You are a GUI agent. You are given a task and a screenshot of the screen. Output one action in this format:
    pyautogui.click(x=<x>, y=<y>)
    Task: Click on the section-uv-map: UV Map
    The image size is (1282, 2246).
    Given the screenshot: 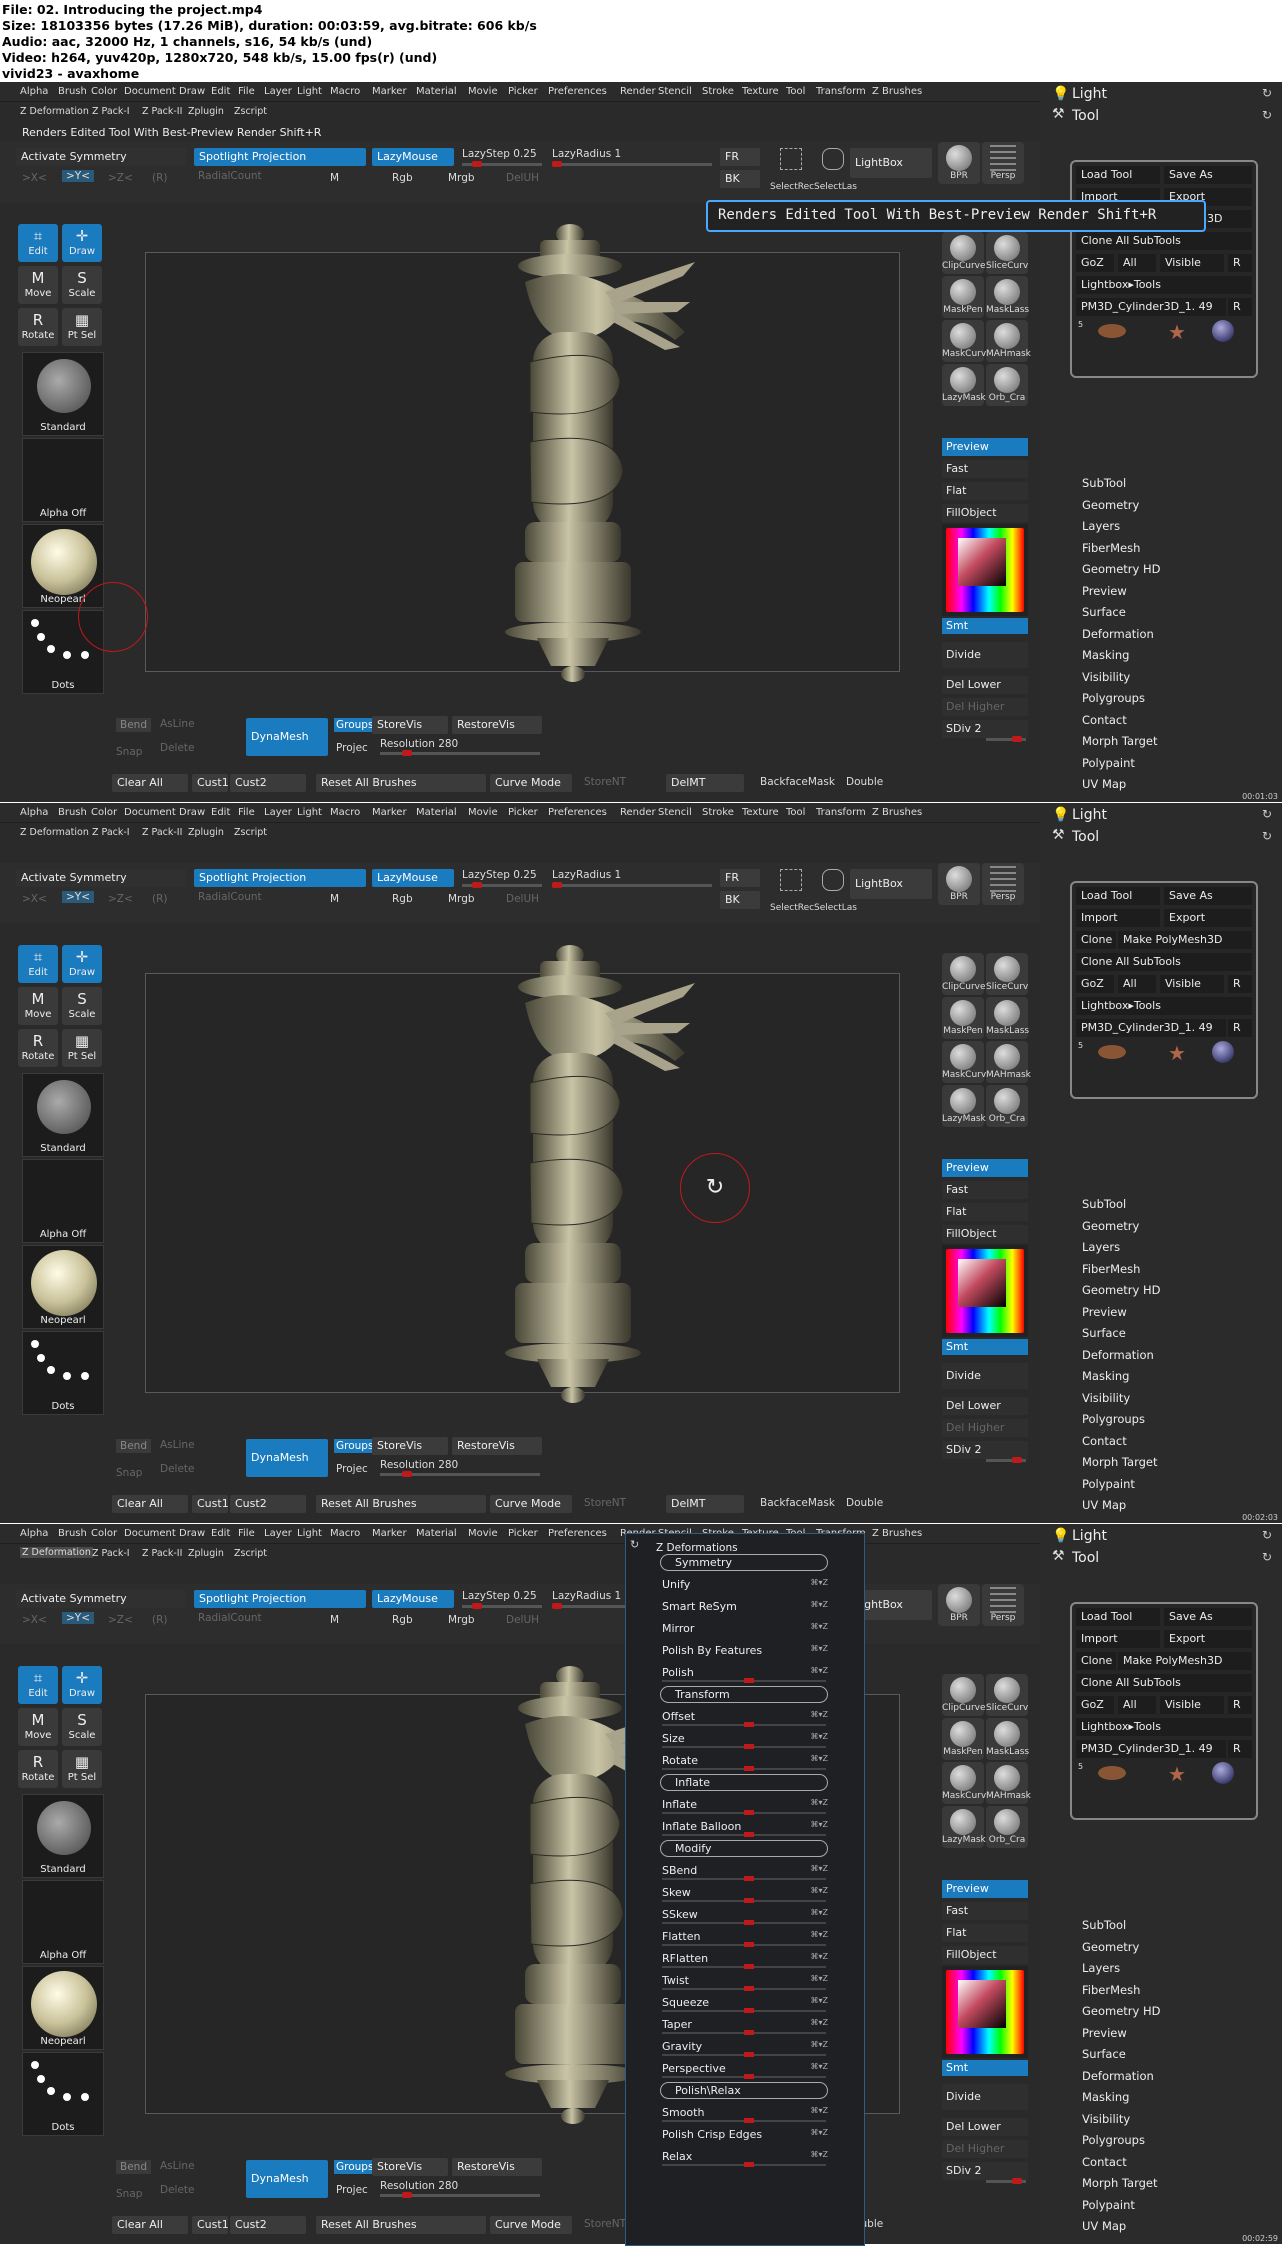 What is the action you would take?
    pyautogui.click(x=1104, y=2226)
    